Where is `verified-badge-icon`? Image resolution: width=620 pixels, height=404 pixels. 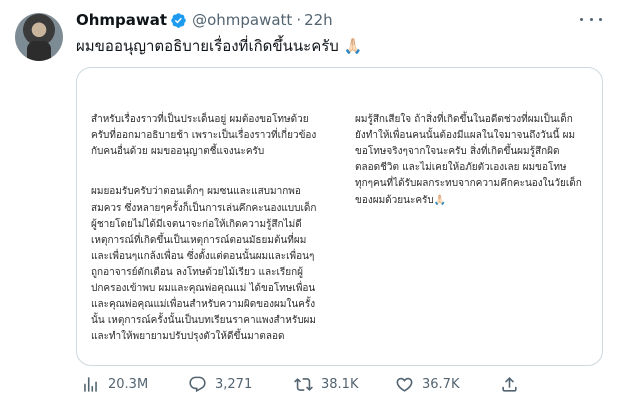
verified-badge-icon is located at coordinates (178, 20).